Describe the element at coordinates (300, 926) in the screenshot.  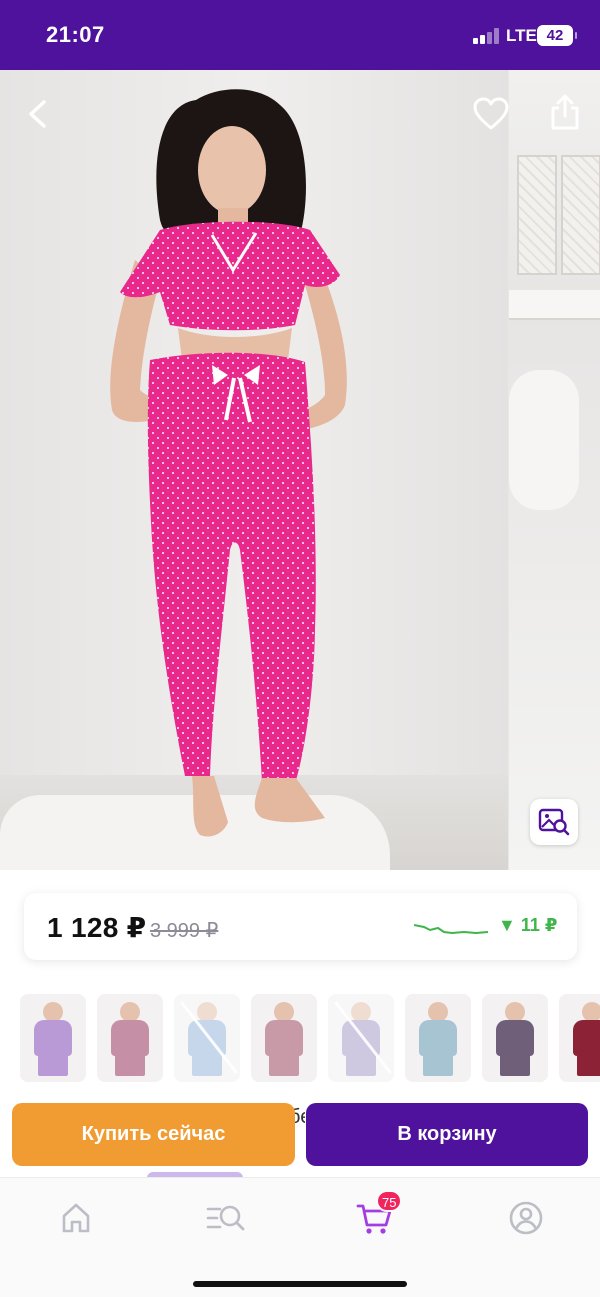
I see `price-card: 1 128 ₽ 3 999 ₽ ▼ 11 ₽` at that location.